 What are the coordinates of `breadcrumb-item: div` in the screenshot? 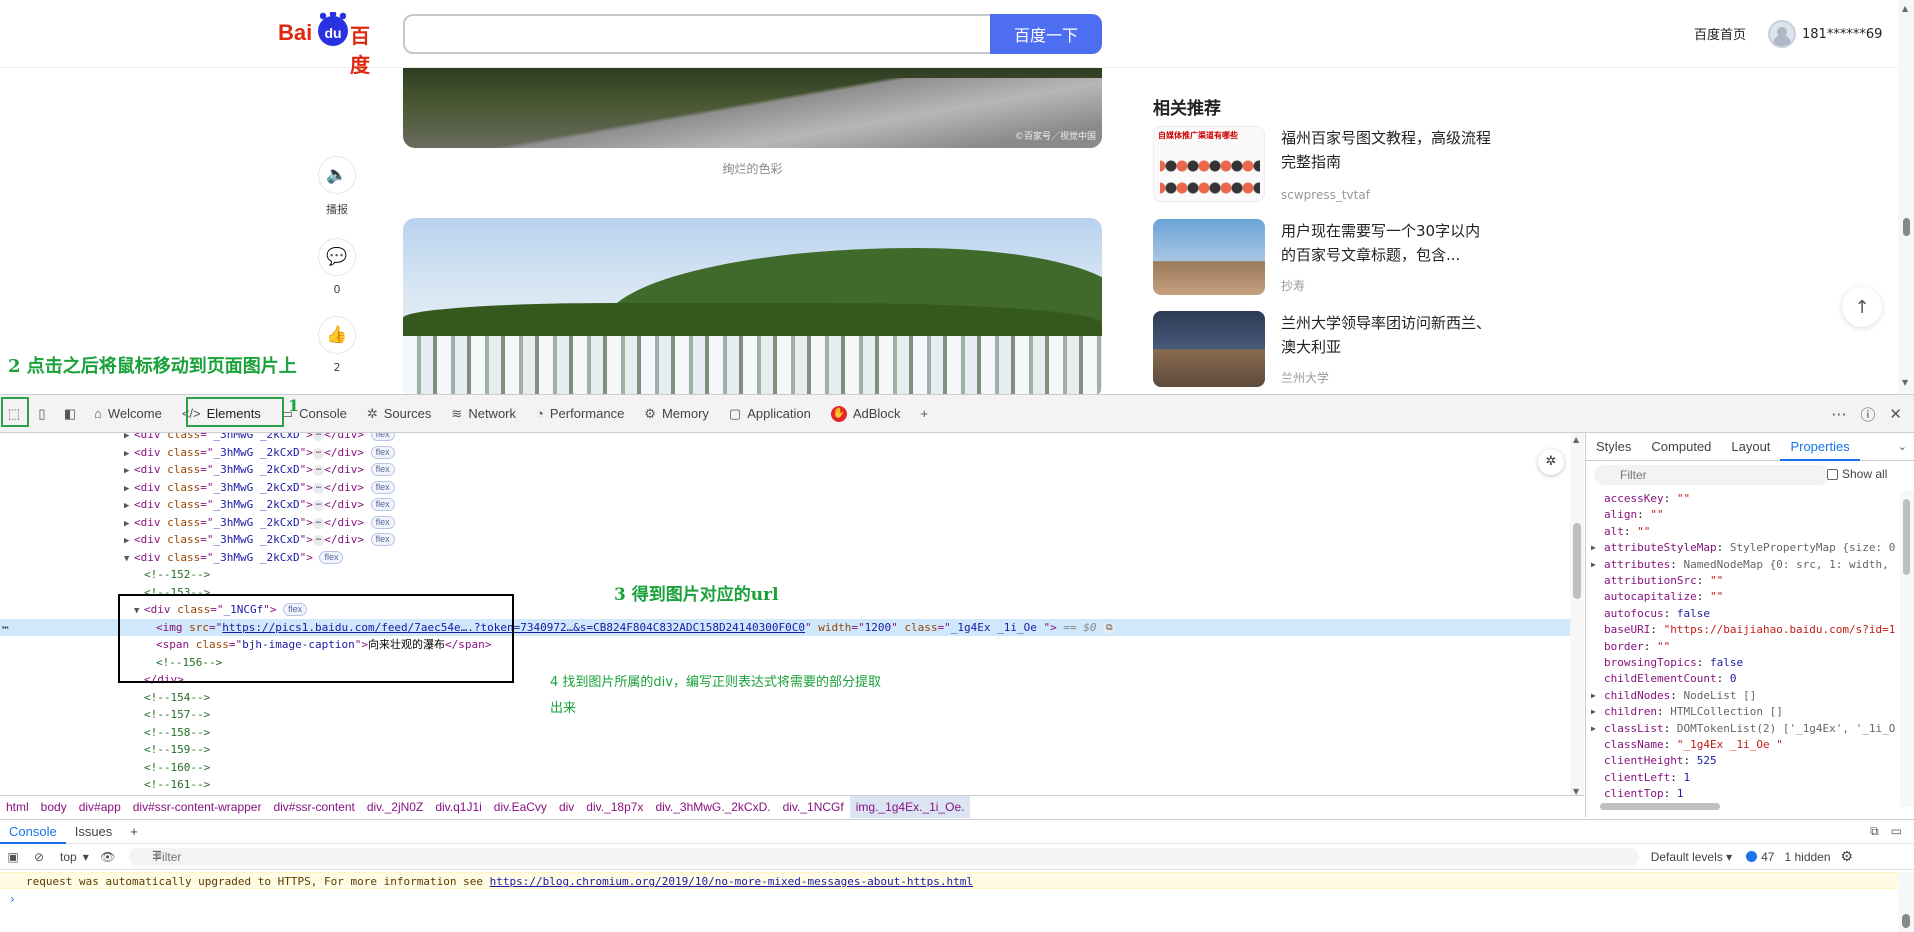 It's located at (566, 807).